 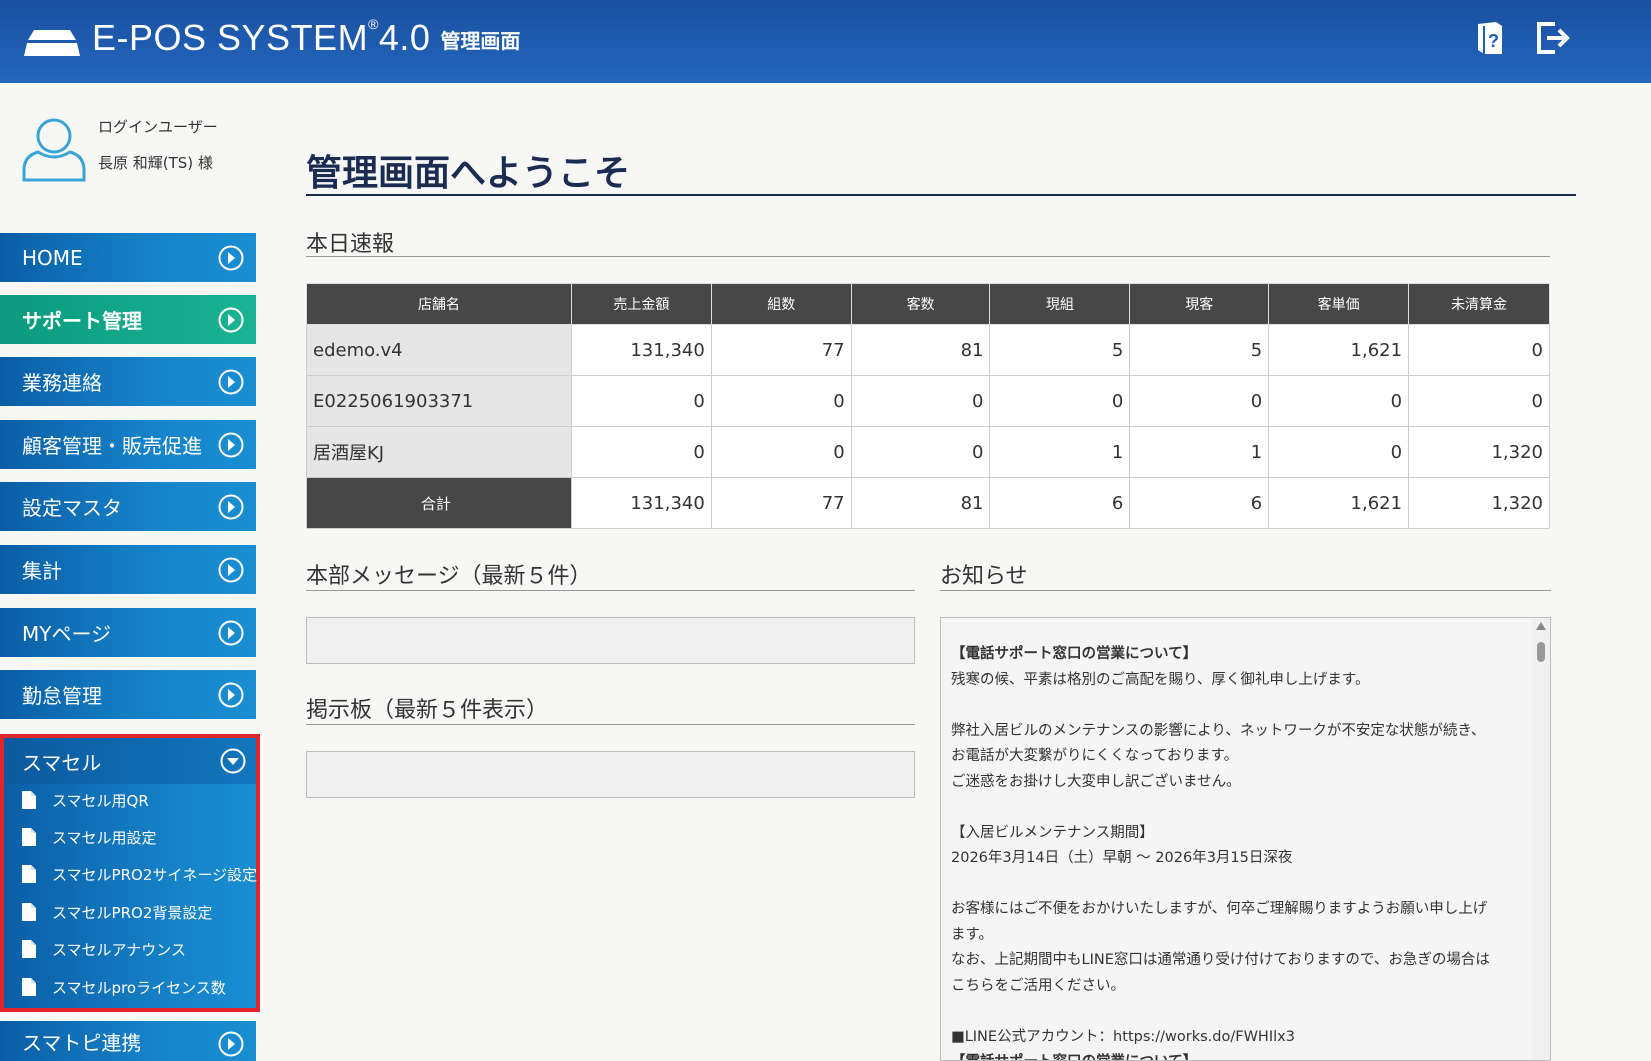 What do you see at coordinates (128, 444) in the screenshot?
I see `sidebar-item-customer: 顧客管理・販売促進` at bounding box center [128, 444].